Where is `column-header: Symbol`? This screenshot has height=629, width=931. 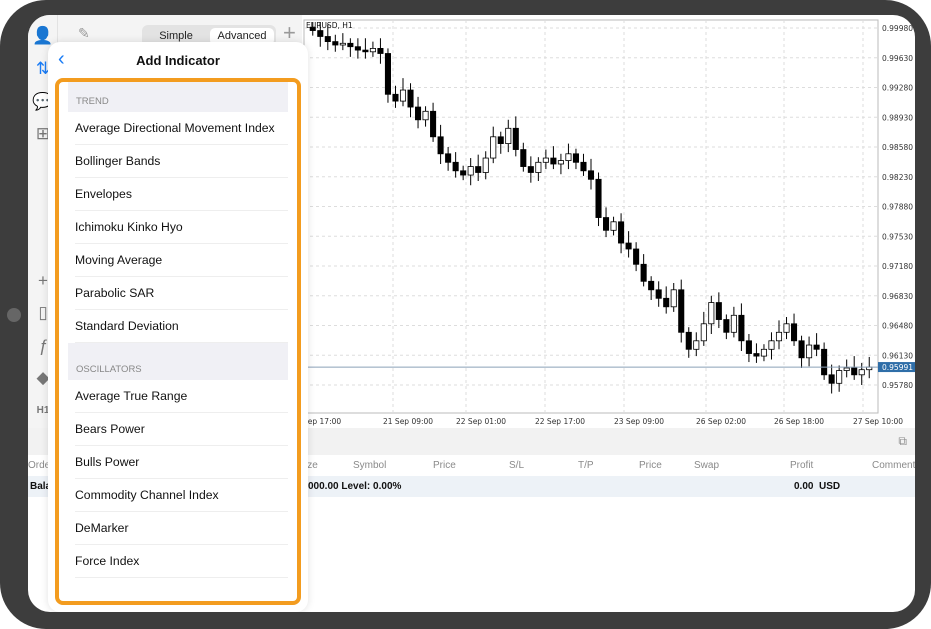
column-header: Symbol is located at coordinates (370, 465).